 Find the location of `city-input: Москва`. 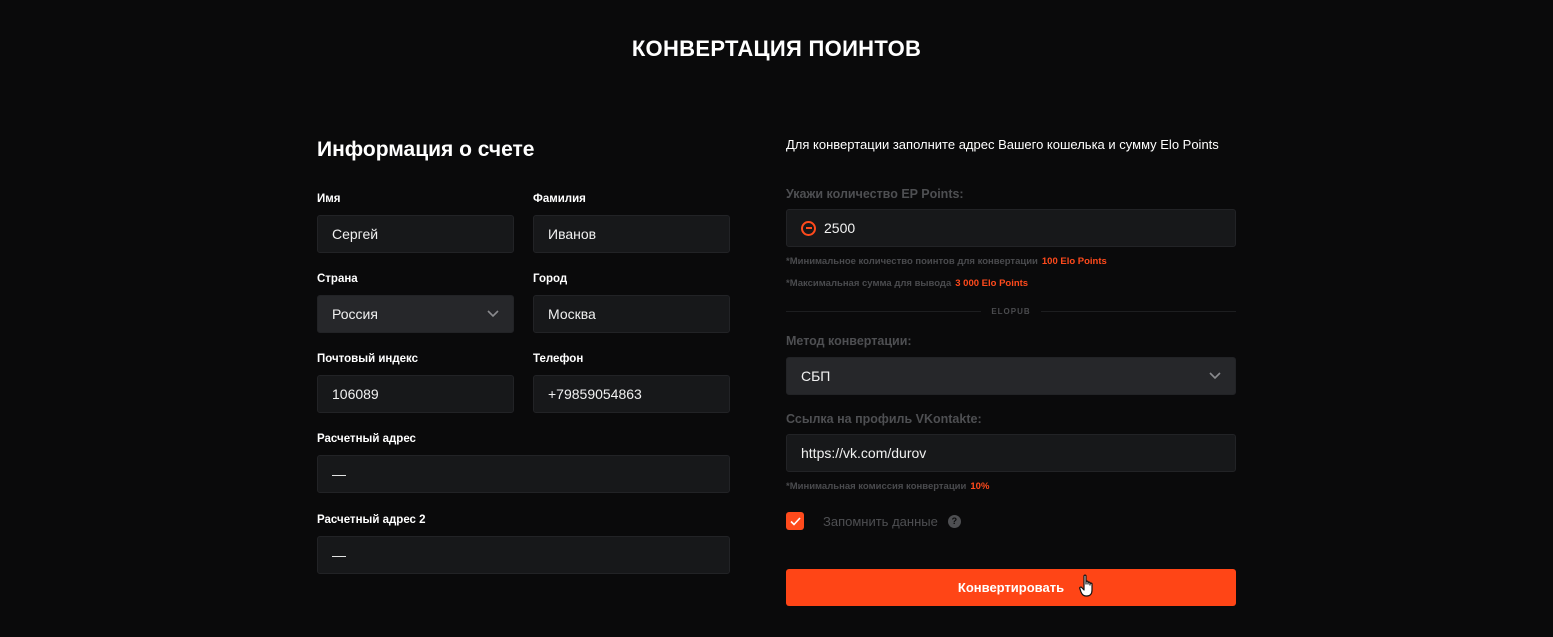

city-input: Москва is located at coordinates (631, 314).